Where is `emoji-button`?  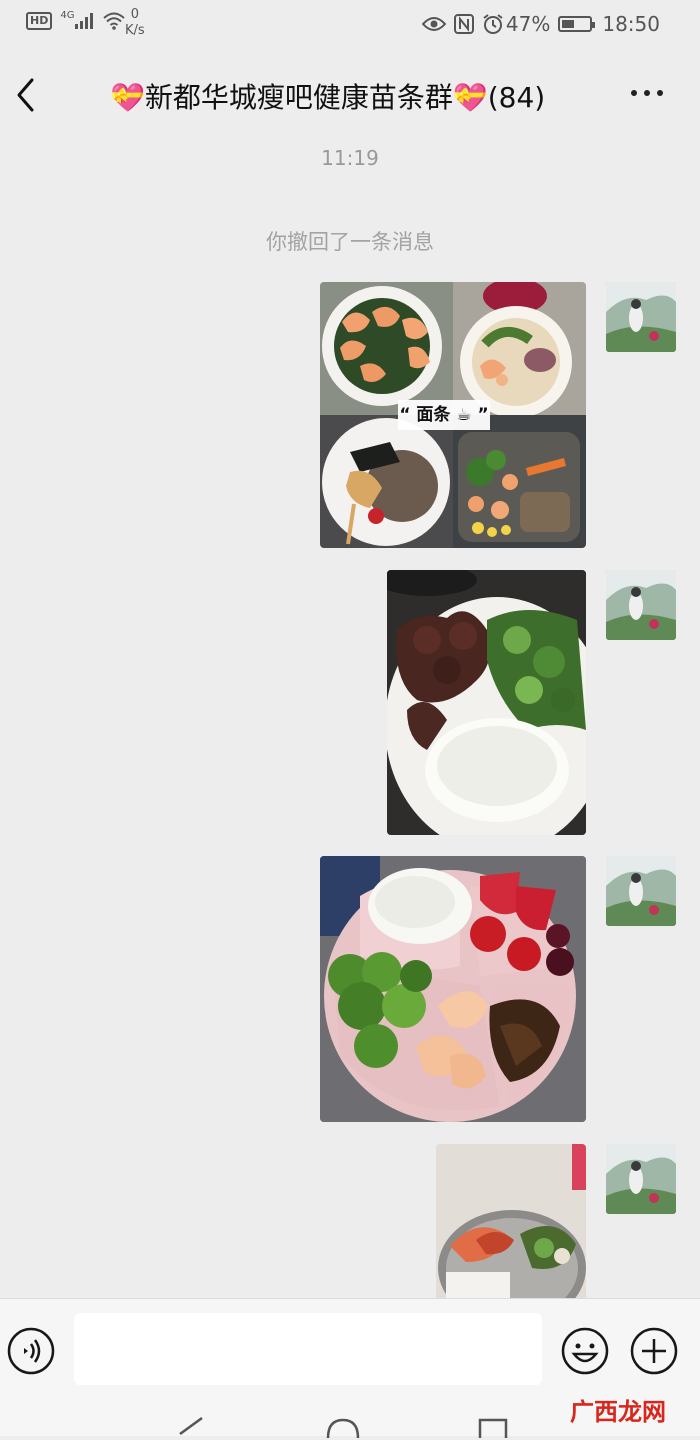
emoji-button is located at coordinates (585, 1351).